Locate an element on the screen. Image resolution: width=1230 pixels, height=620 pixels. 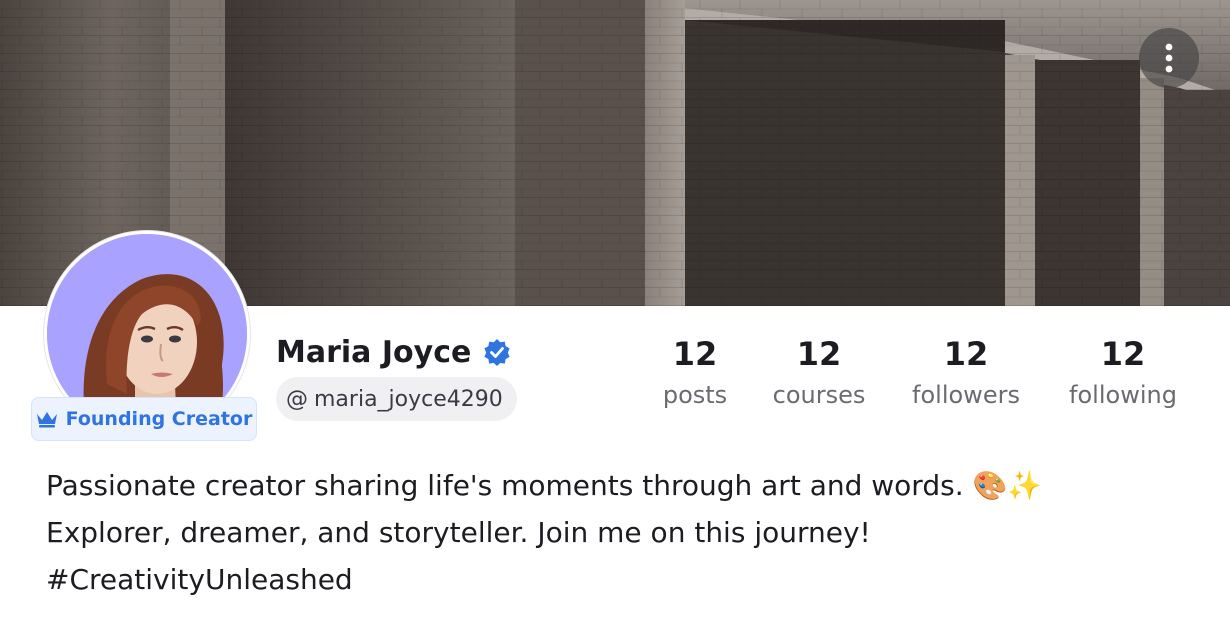
stat-label: following is located at coordinates (1123, 395).